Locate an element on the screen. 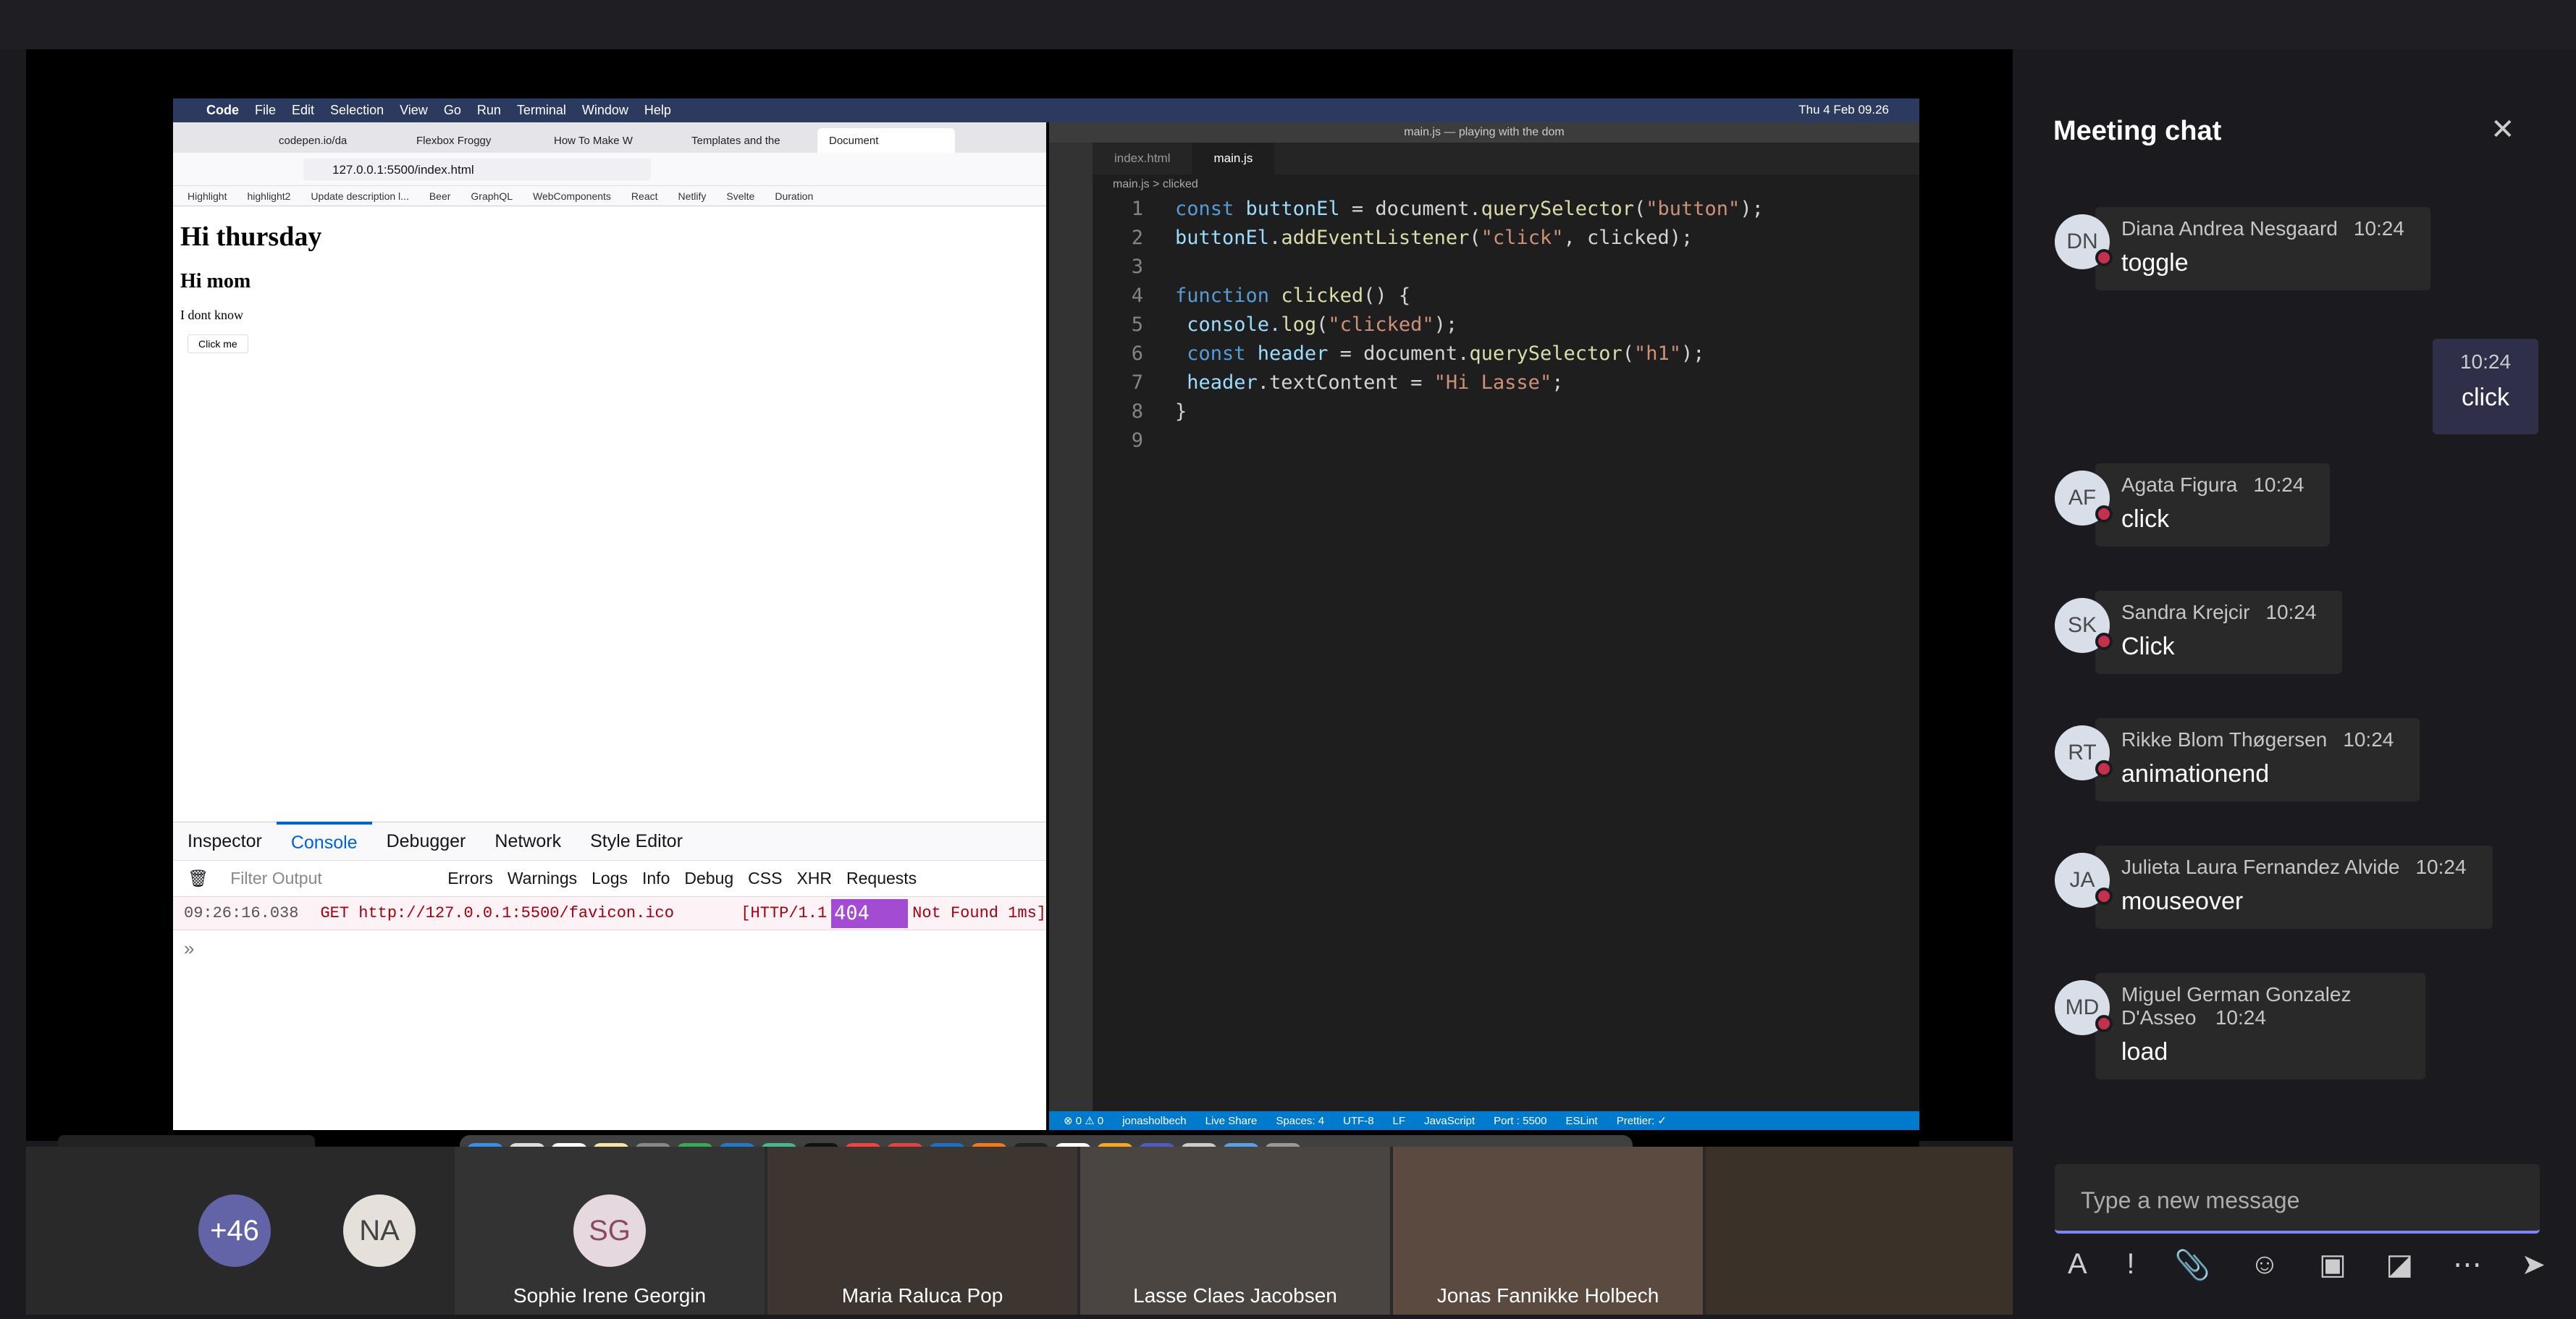 This screenshot has height=1319, width=2576. filter-xhr: XHR is located at coordinates (814, 878).